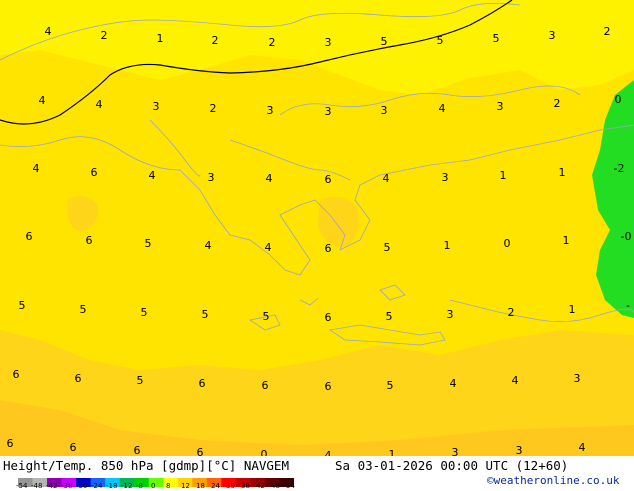 The width and height of the screenshot is (634, 491). Describe the element at coordinates (260, 486) in the screenshot. I see `color-scale-tick-label: 42` at that location.